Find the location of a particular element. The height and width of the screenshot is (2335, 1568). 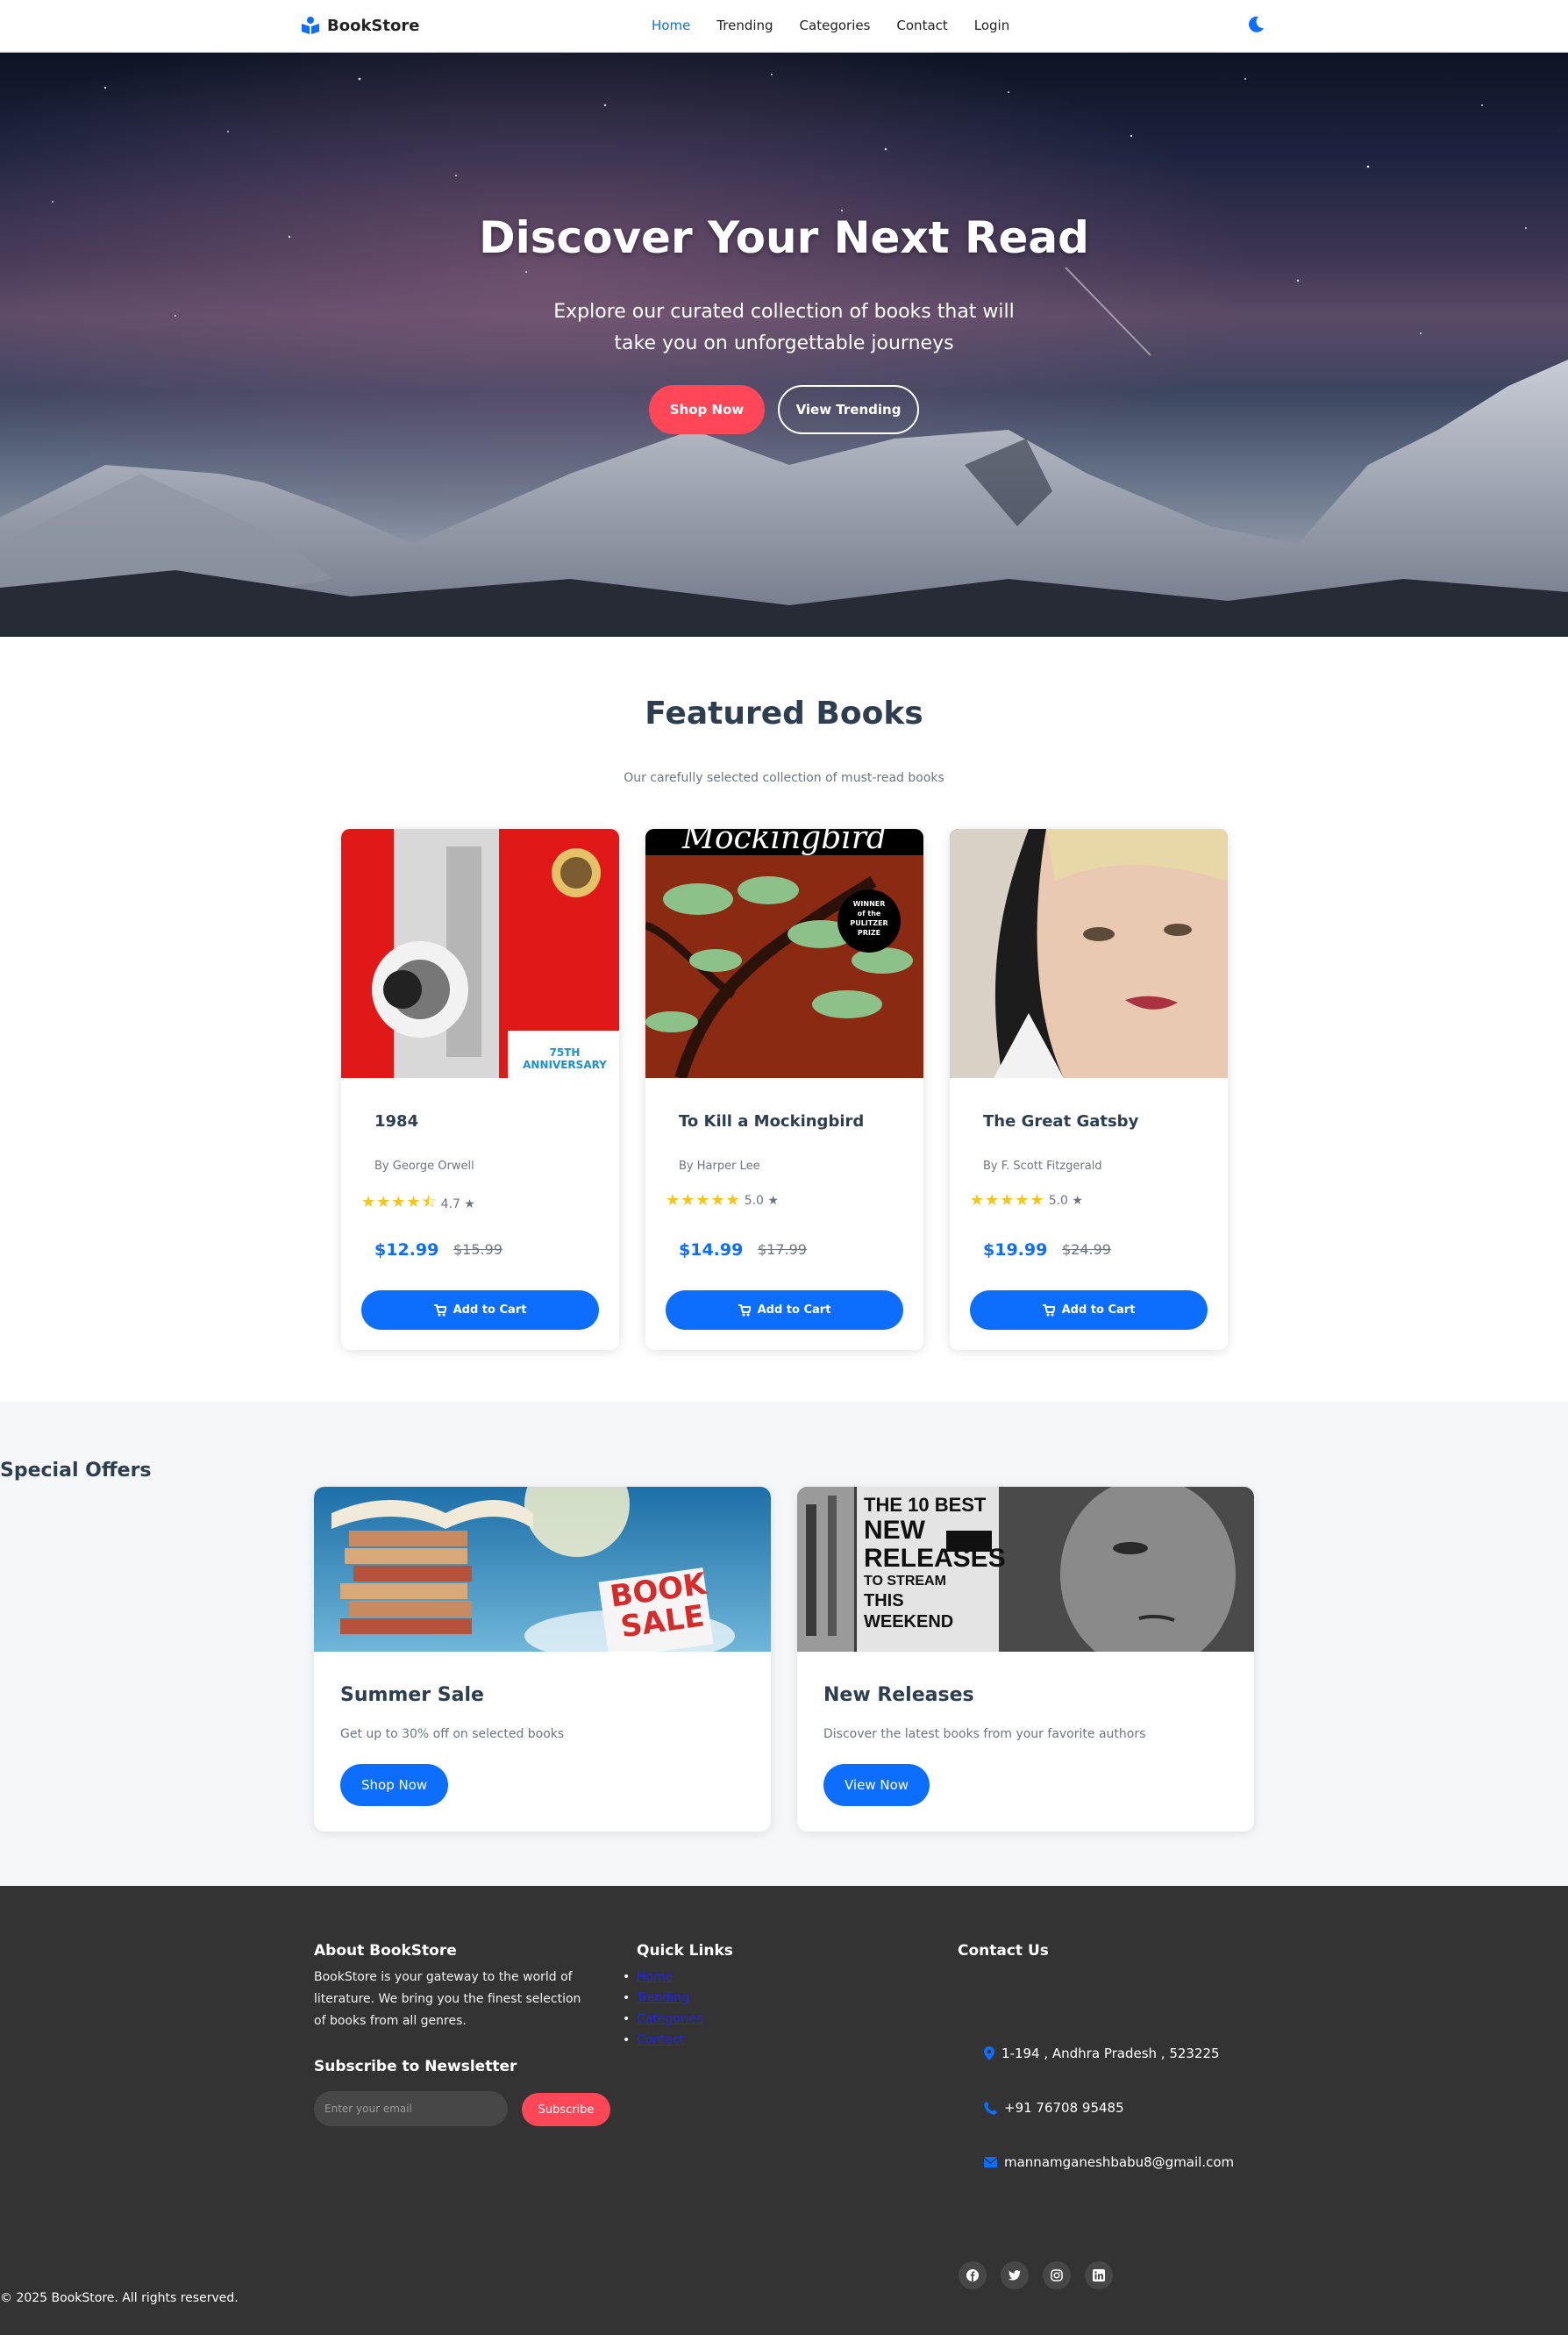

book-price: $19.99 is located at coordinates (1015, 1250).